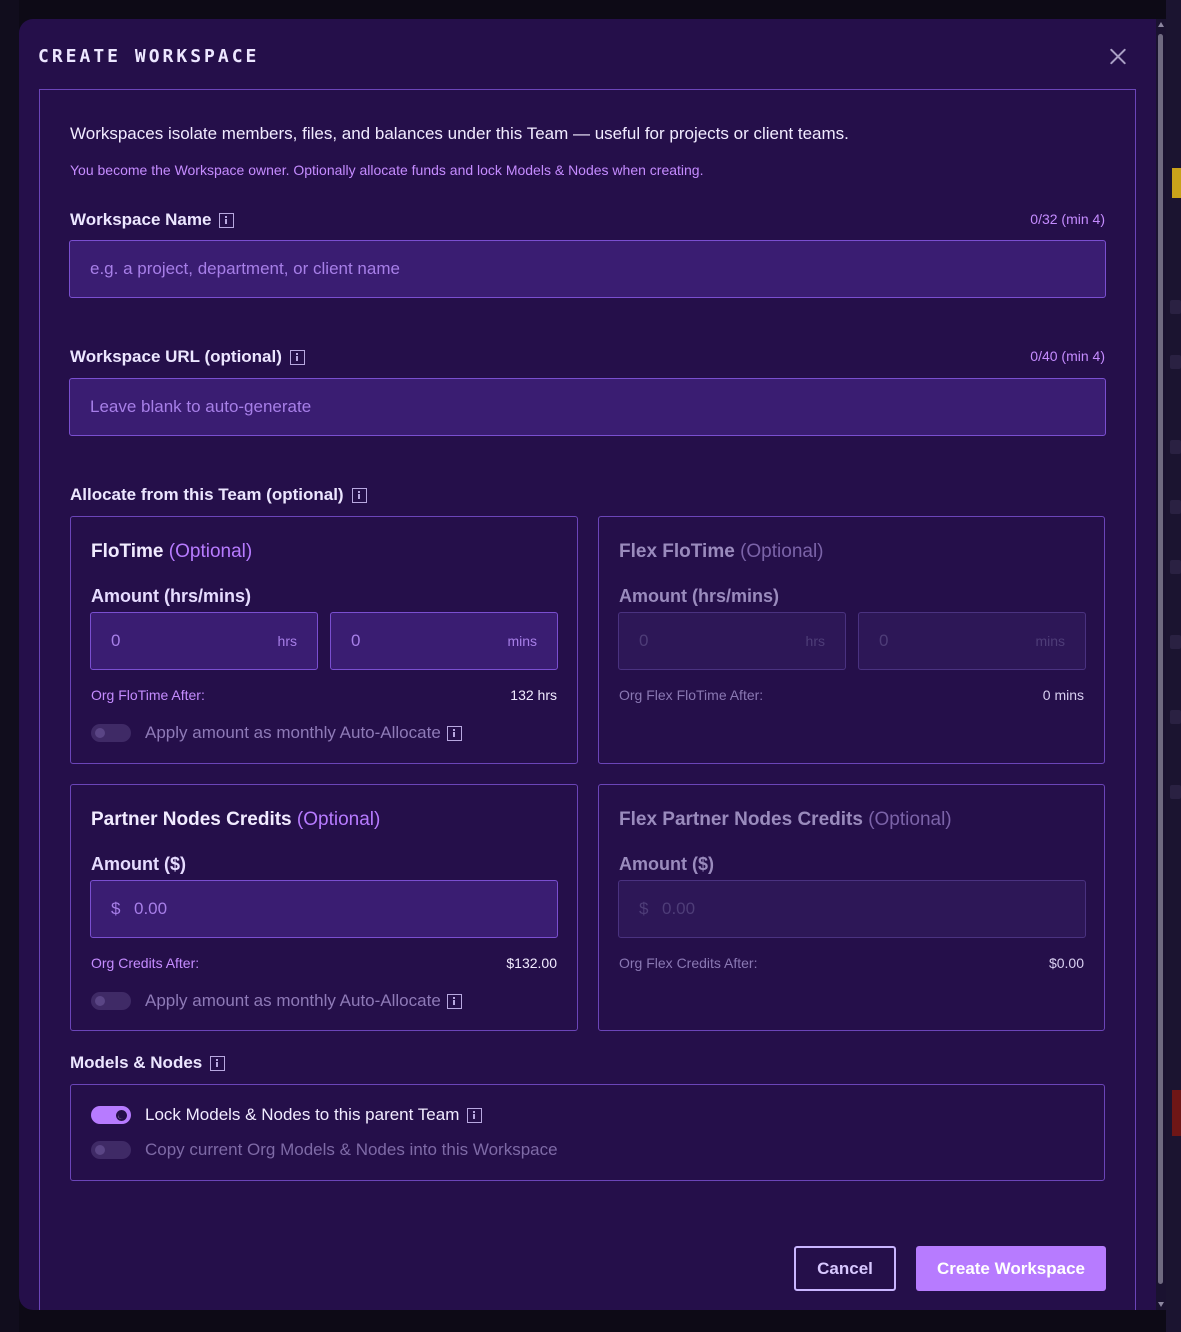 Image resolution: width=1181 pixels, height=1332 pixels. Describe the element at coordinates (587, 407) in the screenshot. I see `workspace-url-input` at that location.